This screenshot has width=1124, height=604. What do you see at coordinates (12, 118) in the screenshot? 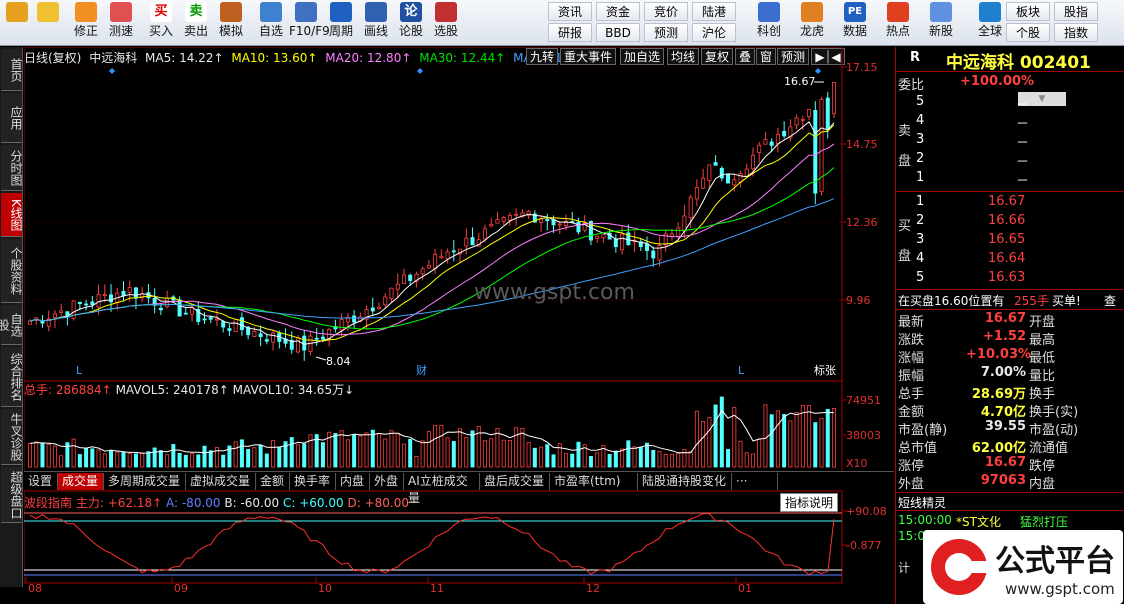
I see `left-tab-1: 应用` at bounding box center [12, 118].